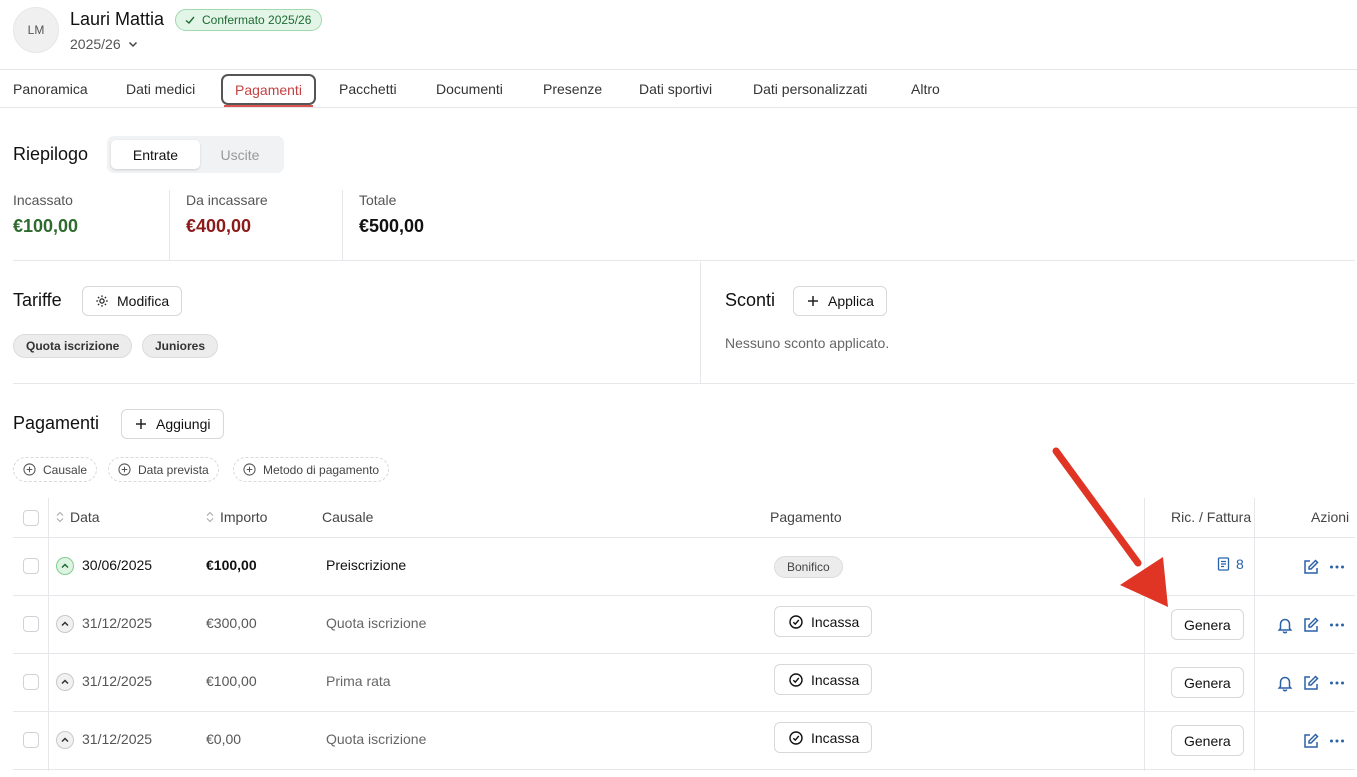 The height and width of the screenshot is (777, 1357). I want to click on payments-title: Pagamenti, so click(56, 423).